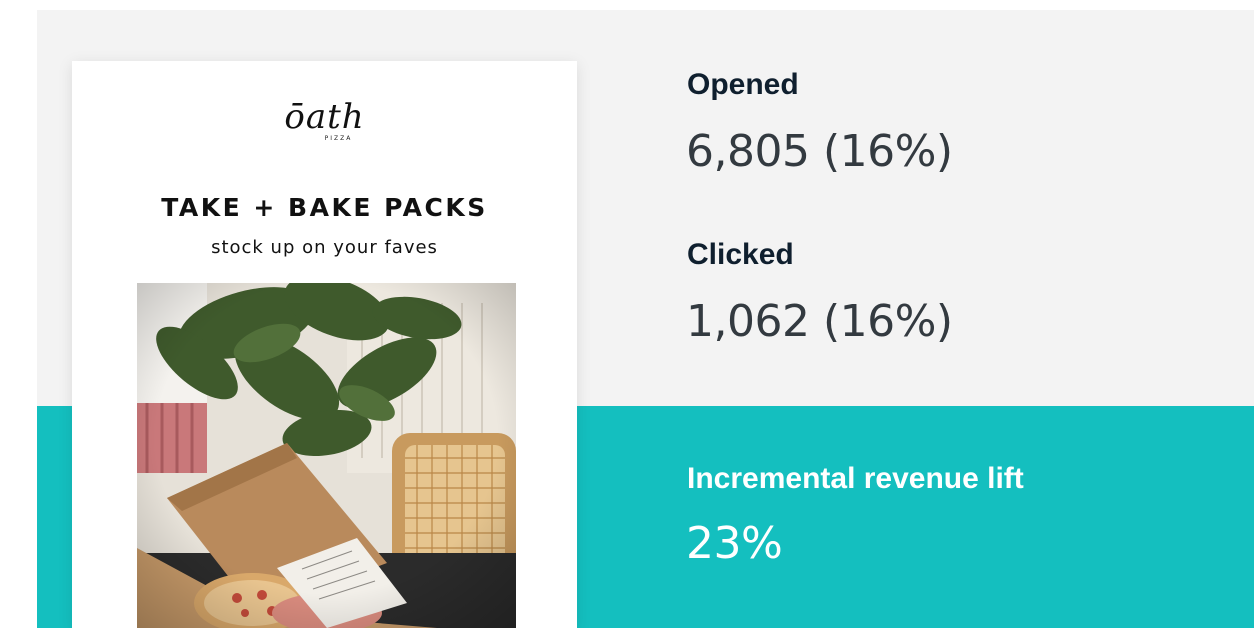 The height and width of the screenshot is (628, 1254). What do you see at coordinates (324, 247) in the screenshot?
I see `email-subhead: stock up on your faves` at bounding box center [324, 247].